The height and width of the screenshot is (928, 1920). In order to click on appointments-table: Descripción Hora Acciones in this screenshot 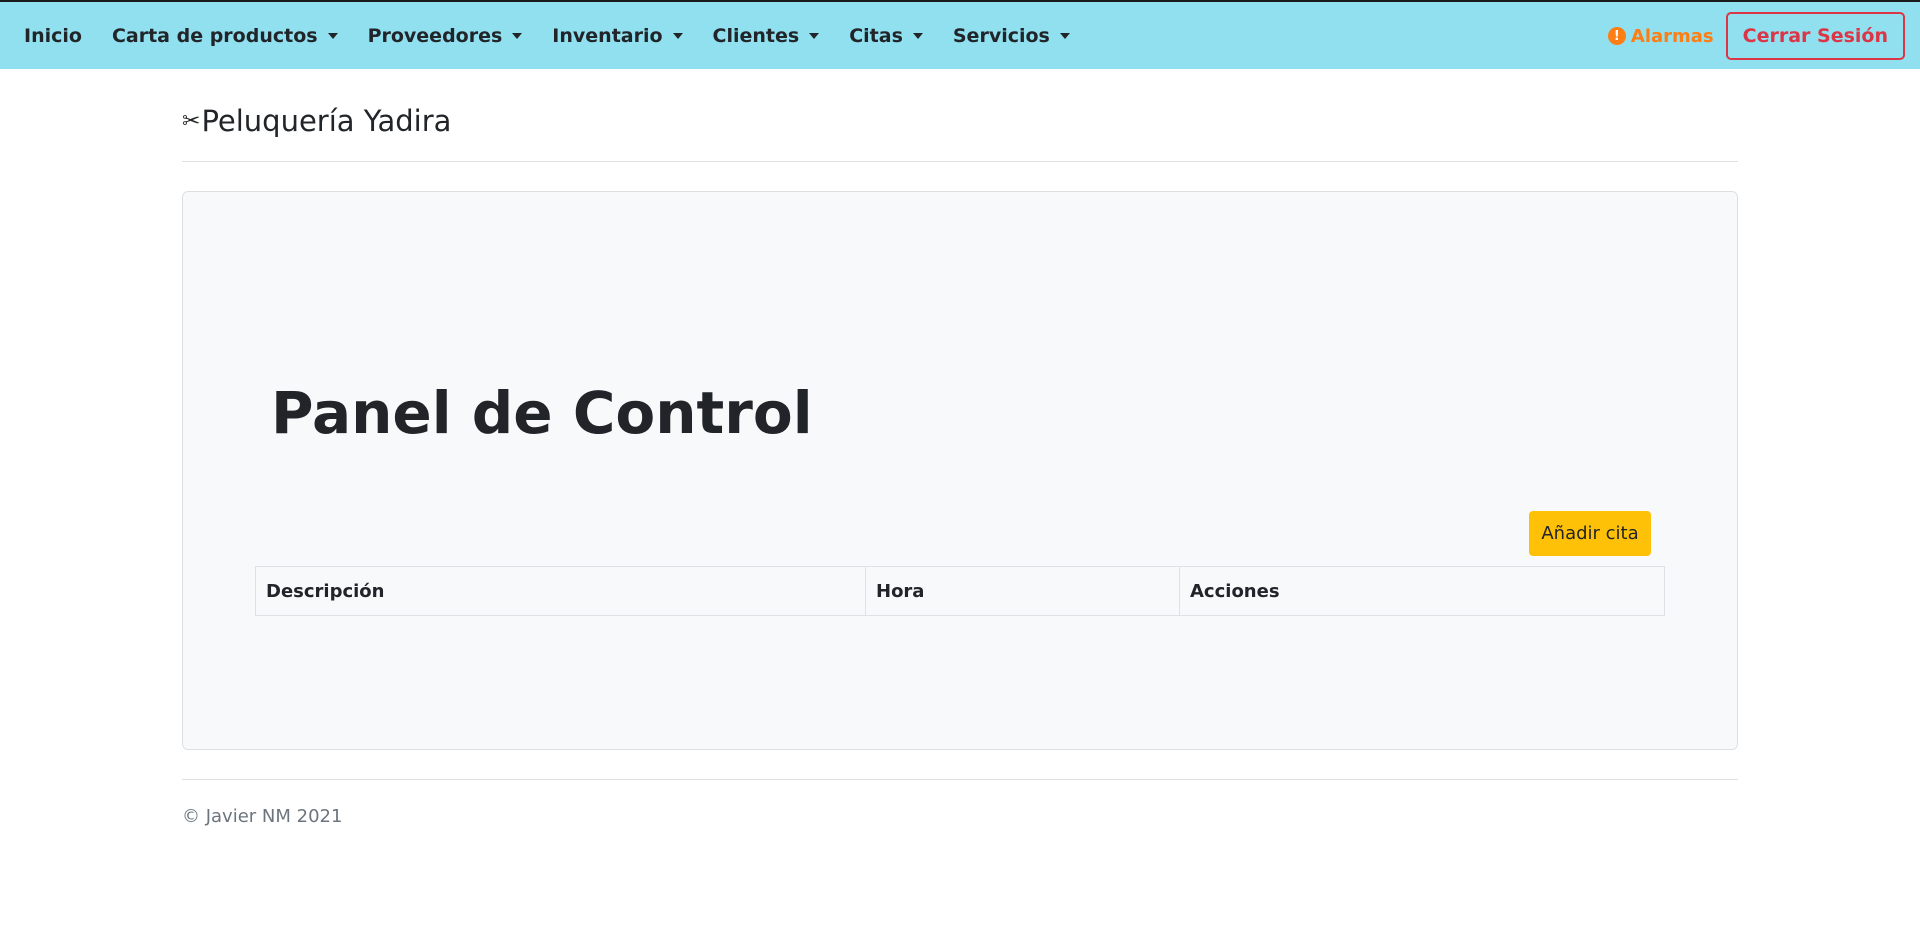, I will do `click(960, 591)`.